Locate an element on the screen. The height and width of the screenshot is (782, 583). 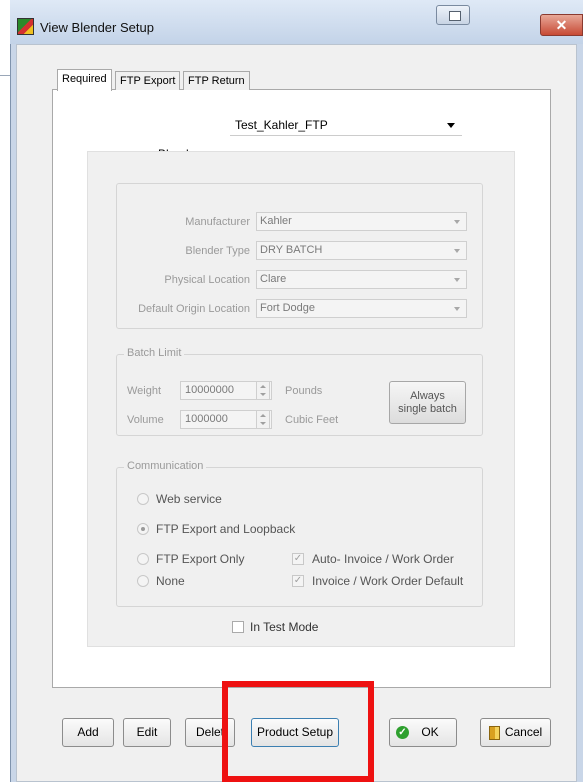
tab-required: Required is located at coordinates (84, 80).